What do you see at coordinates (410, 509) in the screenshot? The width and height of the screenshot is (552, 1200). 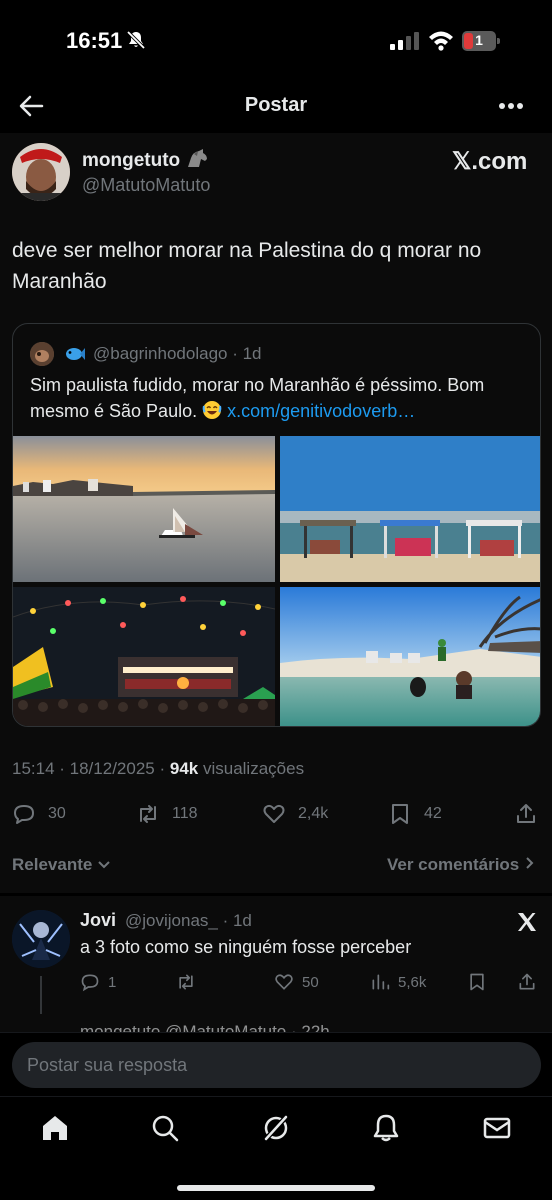 I see `photo-beach-tents` at bounding box center [410, 509].